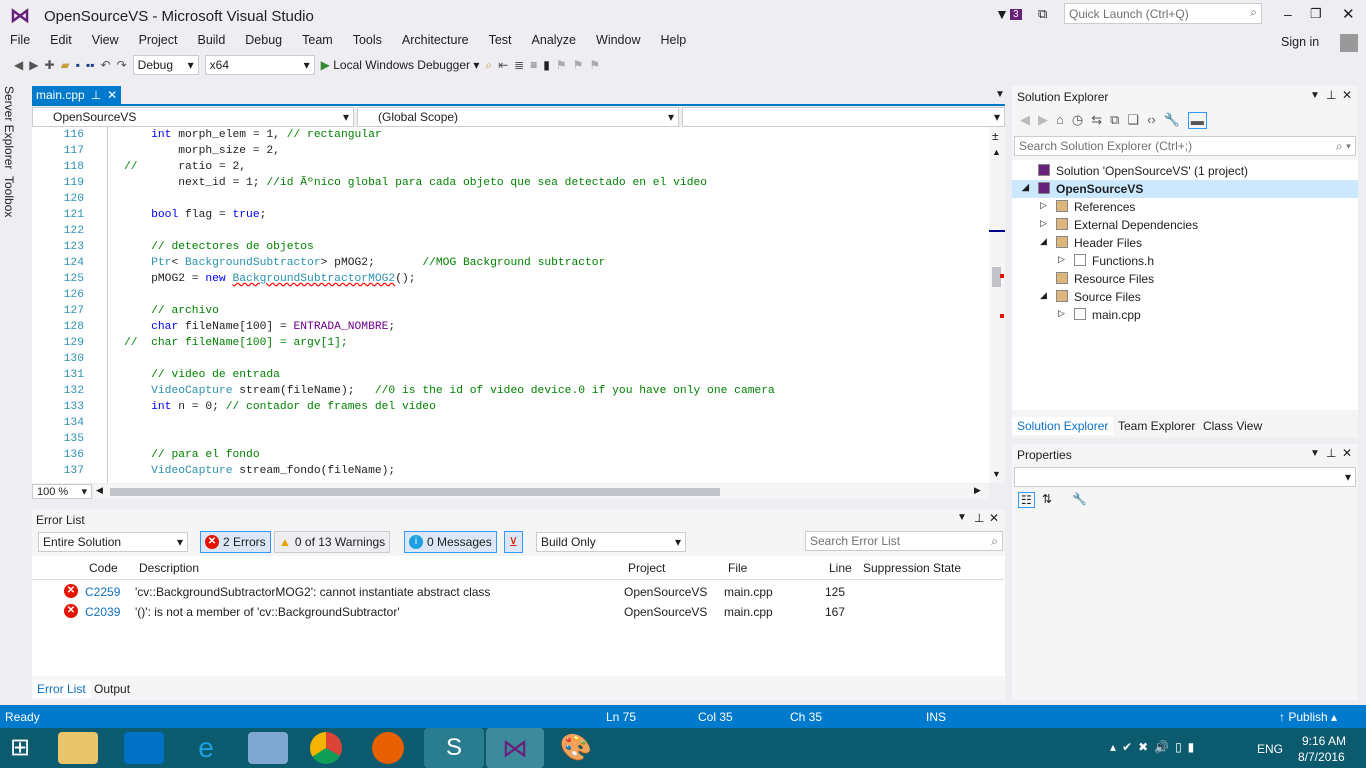 This screenshot has height=768, width=1366. Describe the element at coordinates (435, 41) in the screenshot. I see `menu-architecture: Architecture` at that location.